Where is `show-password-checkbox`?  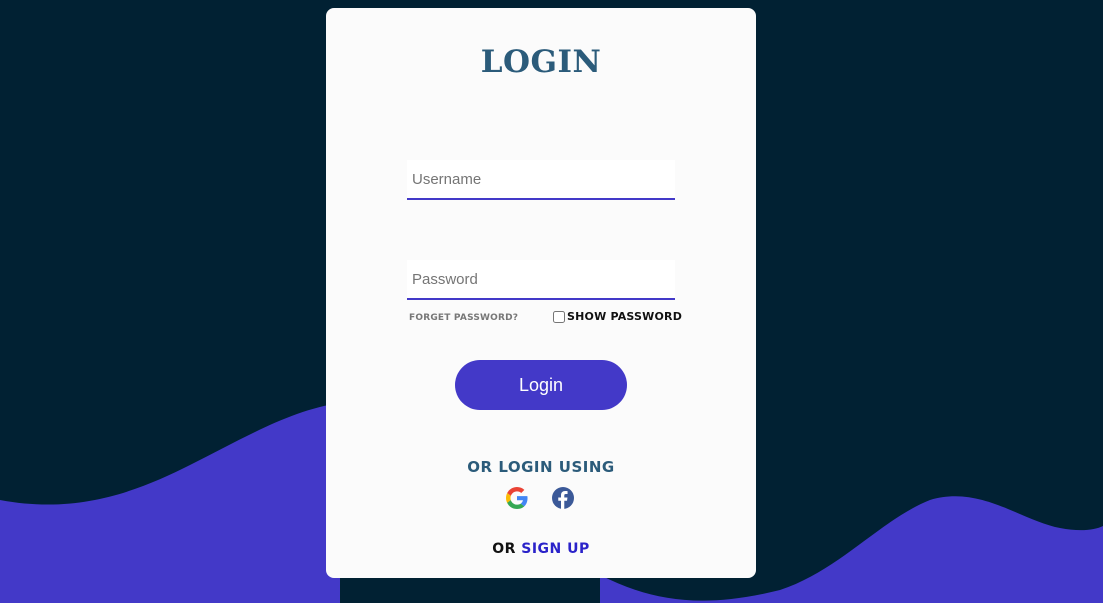 show-password-checkbox is located at coordinates (559, 316).